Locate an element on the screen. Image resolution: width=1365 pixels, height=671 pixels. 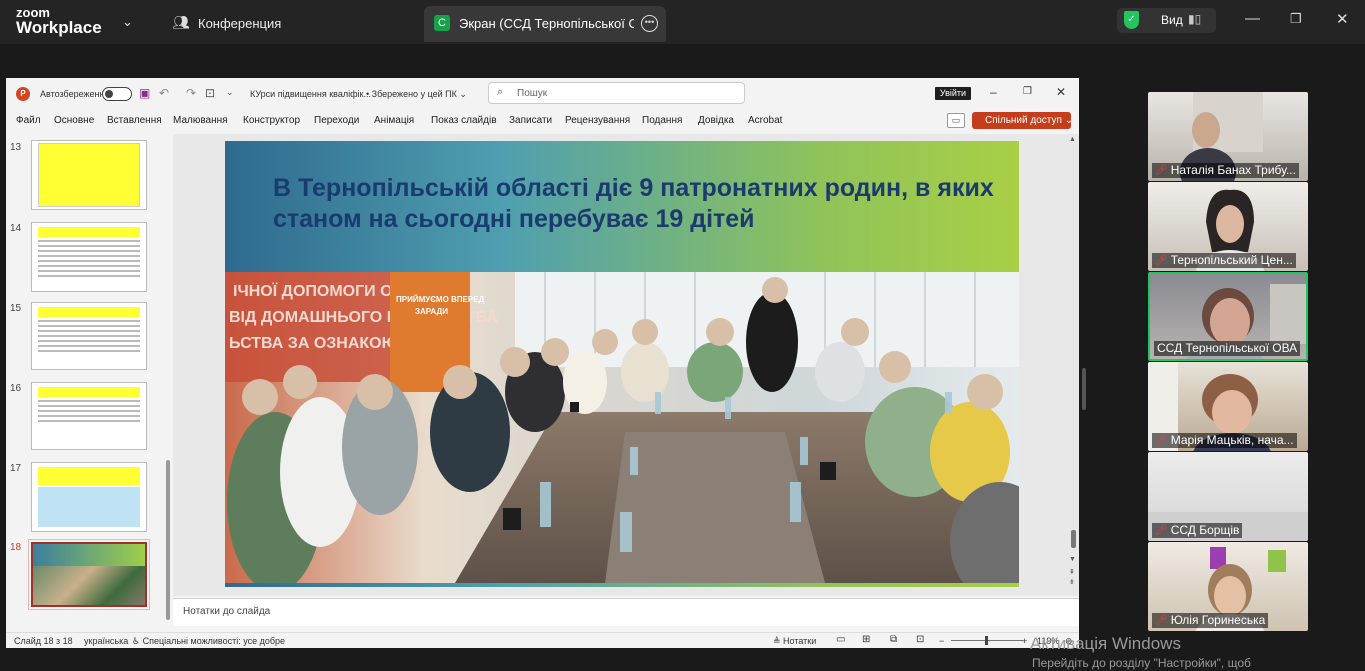
share-access-label: Спільний доступ is located at coordinates (1023, 120).